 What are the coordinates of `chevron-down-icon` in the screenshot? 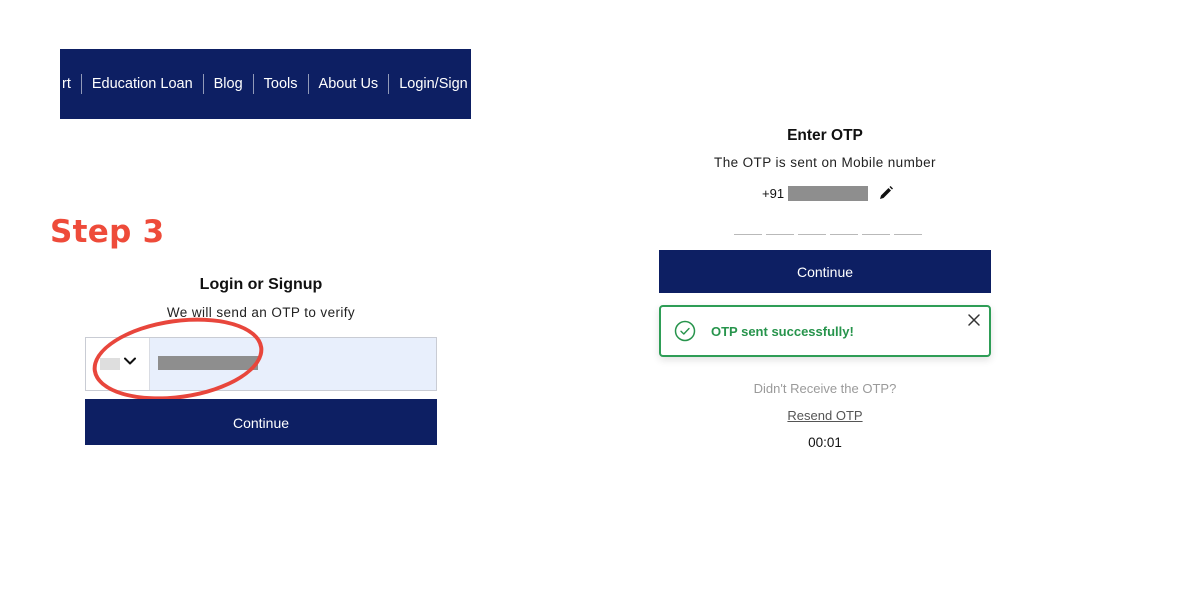 It's located at (130, 361).